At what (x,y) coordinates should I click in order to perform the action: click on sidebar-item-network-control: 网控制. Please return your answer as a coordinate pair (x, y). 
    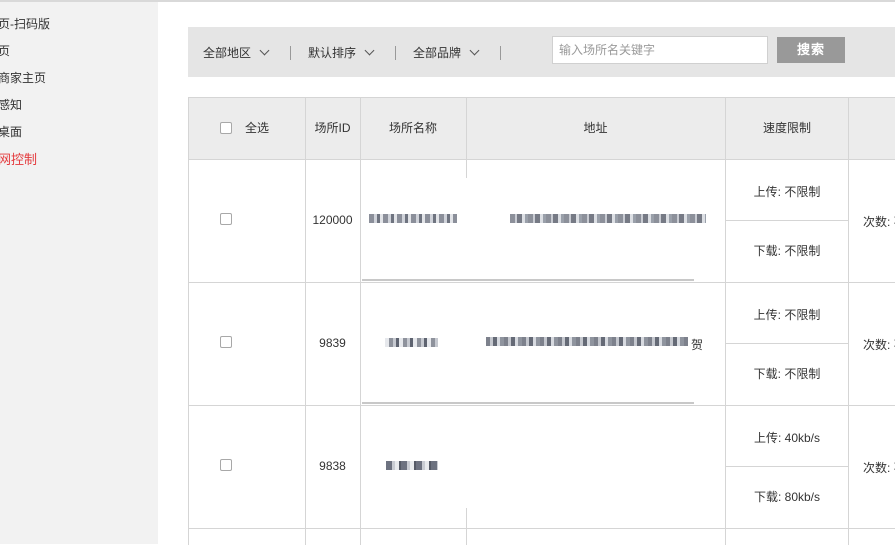
    Looking at the image, I should click on (18, 160).